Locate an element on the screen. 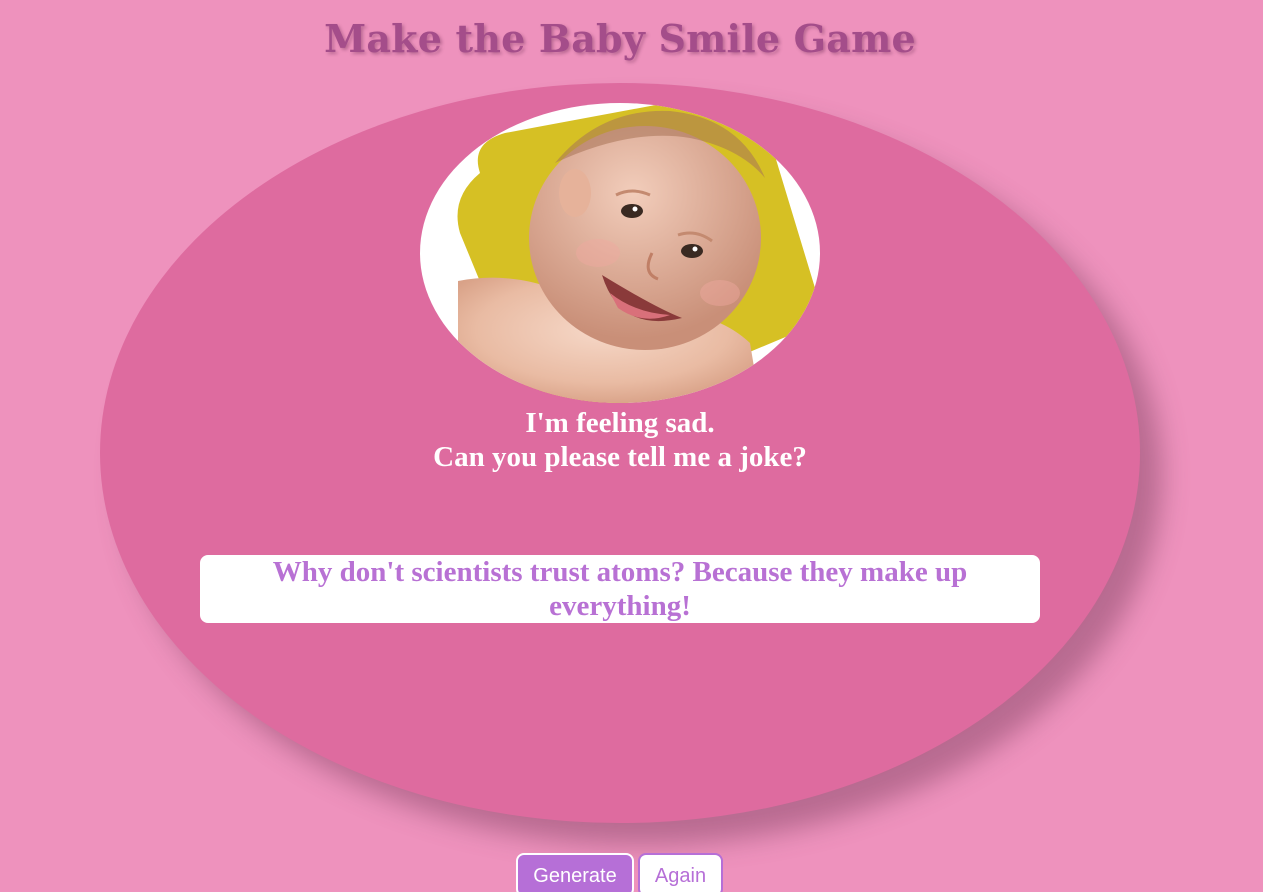 The height and width of the screenshot is (892, 1263). baby-message-line-1: I'm feeling sad. is located at coordinates (620, 423).